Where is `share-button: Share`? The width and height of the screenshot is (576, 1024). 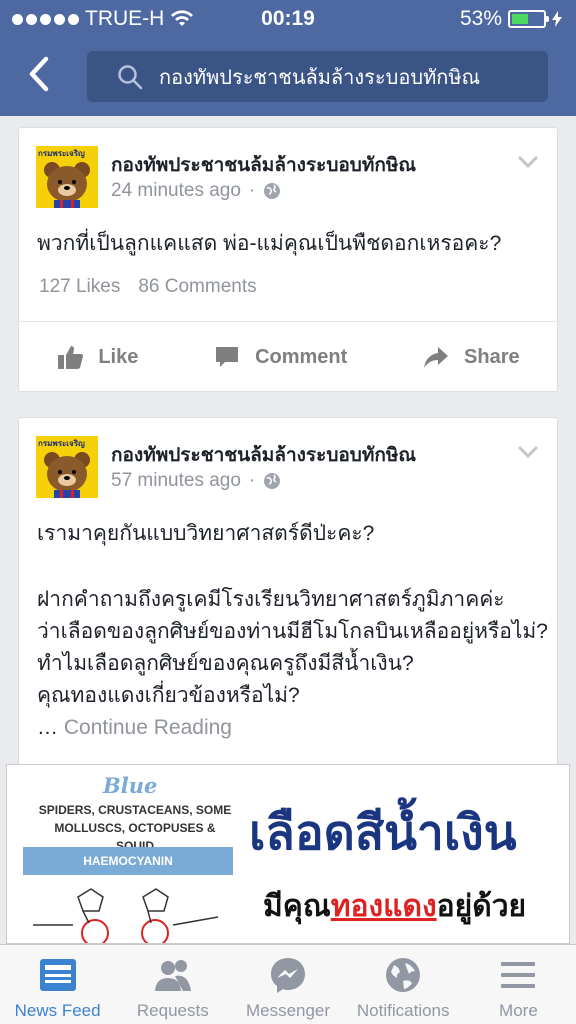 share-button: Share is located at coordinates (471, 357).